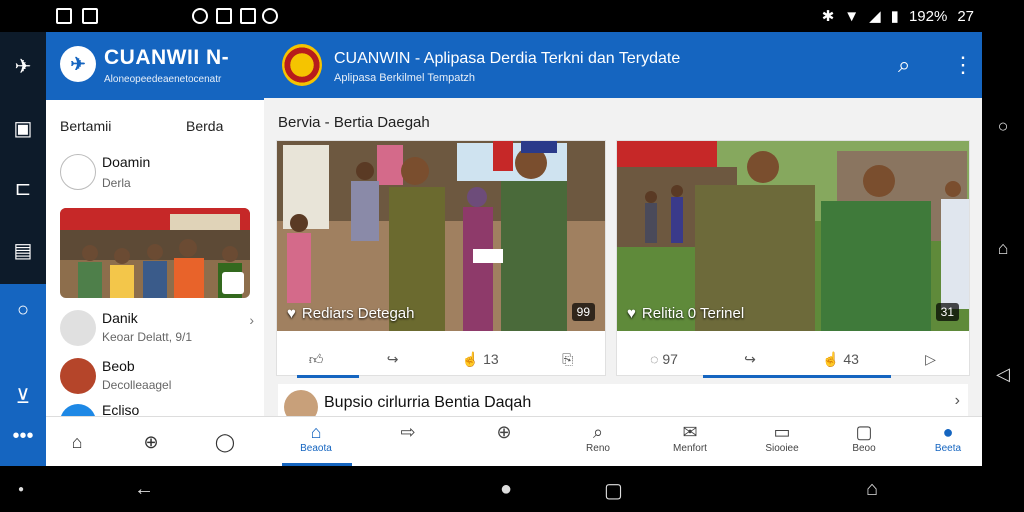 The width and height of the screenshot is (1024, 512). What do you see at coordinates (965, 16) in the screenshot?
I see `clock: 27` at bounding box center [965, 16].